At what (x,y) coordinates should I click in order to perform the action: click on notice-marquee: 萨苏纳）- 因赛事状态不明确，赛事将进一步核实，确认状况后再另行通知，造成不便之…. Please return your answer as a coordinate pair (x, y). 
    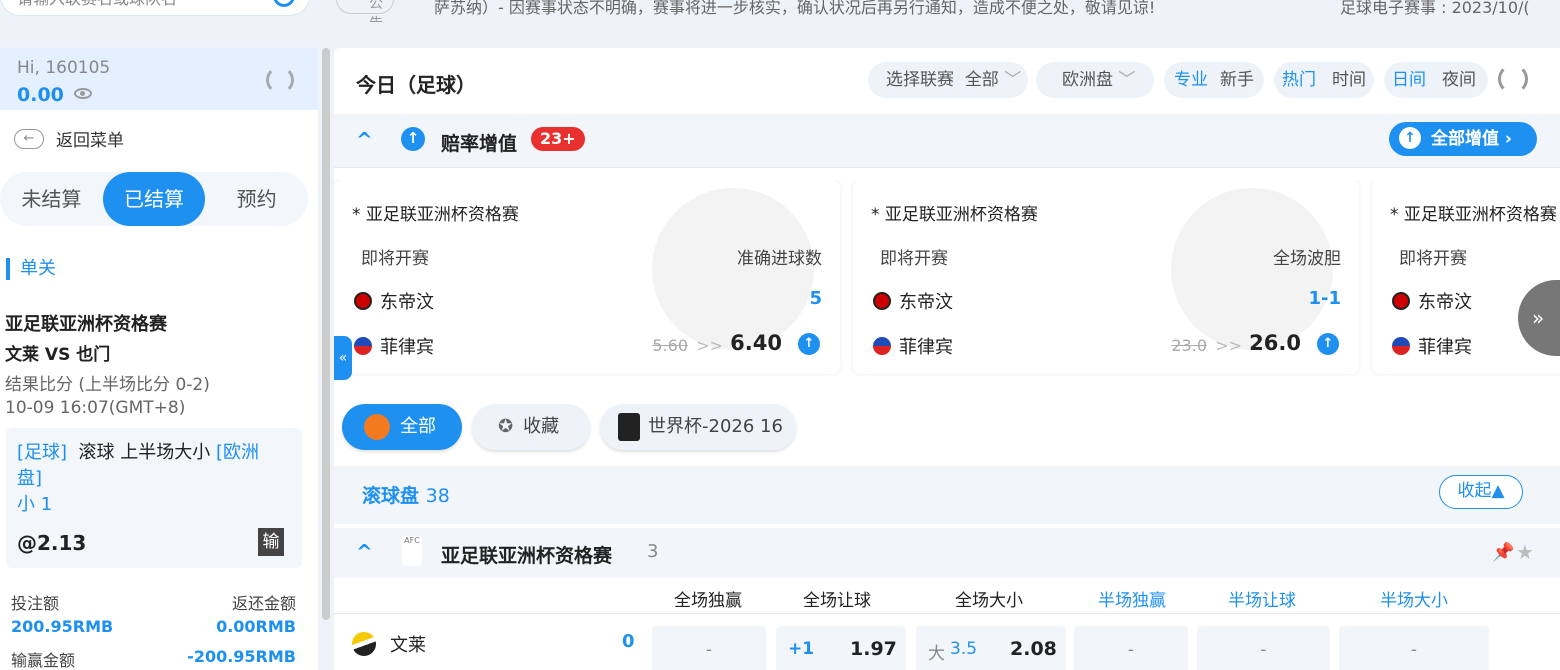
    Looking at the image, I should click on (794, 9).